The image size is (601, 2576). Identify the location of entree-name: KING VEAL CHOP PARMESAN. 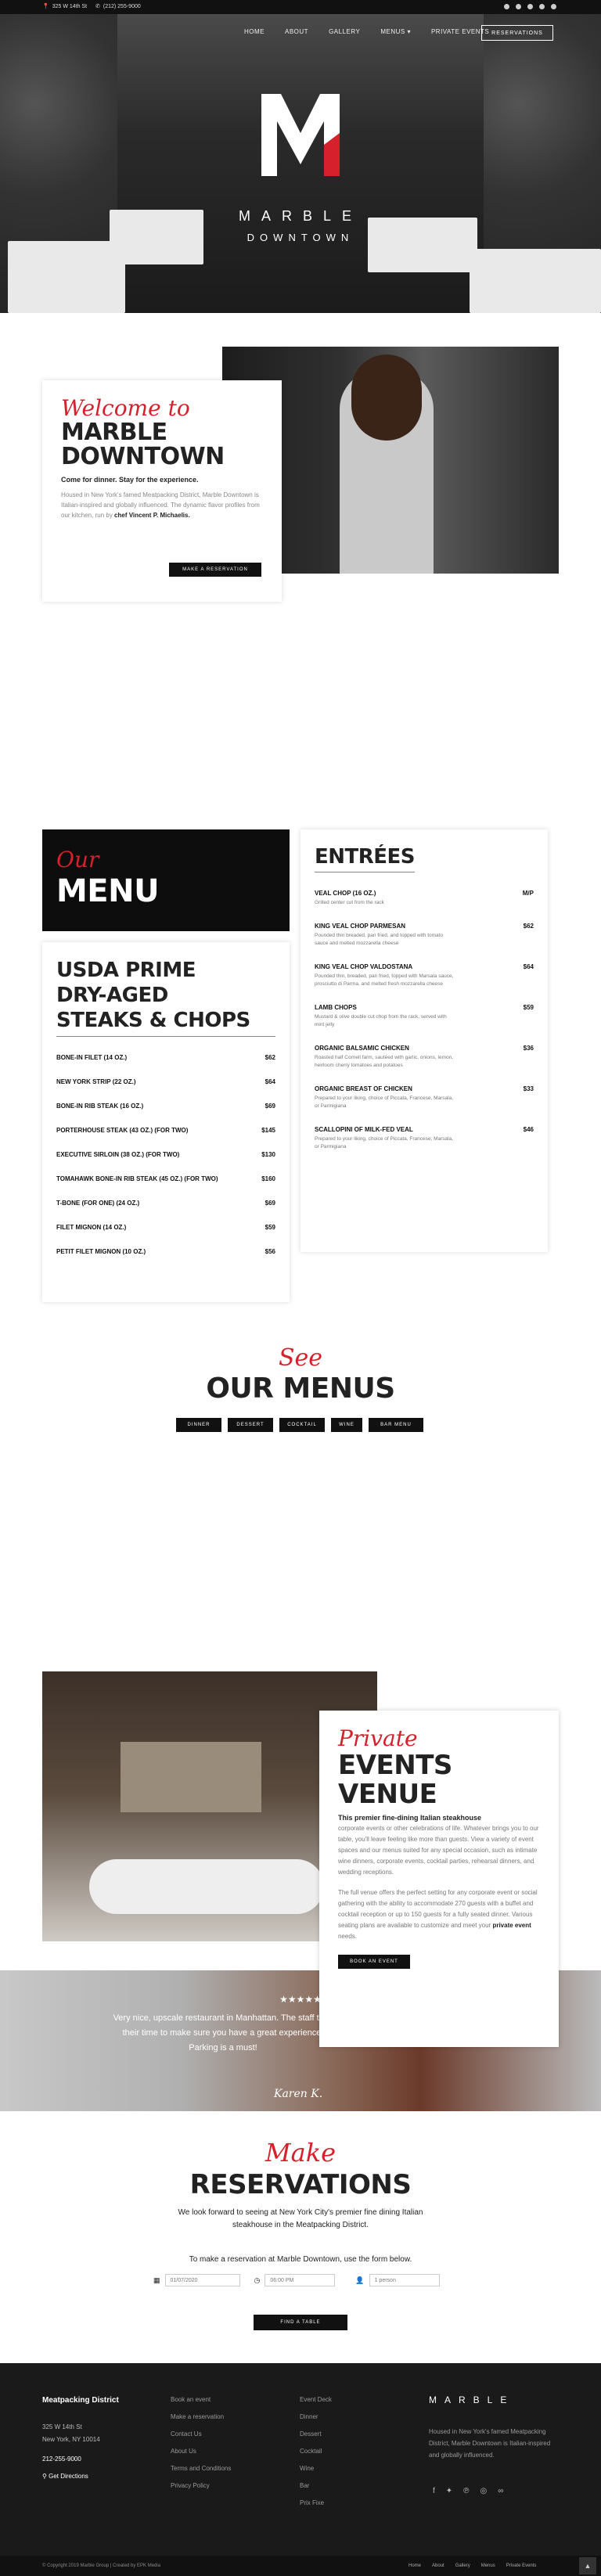
(360, 927).